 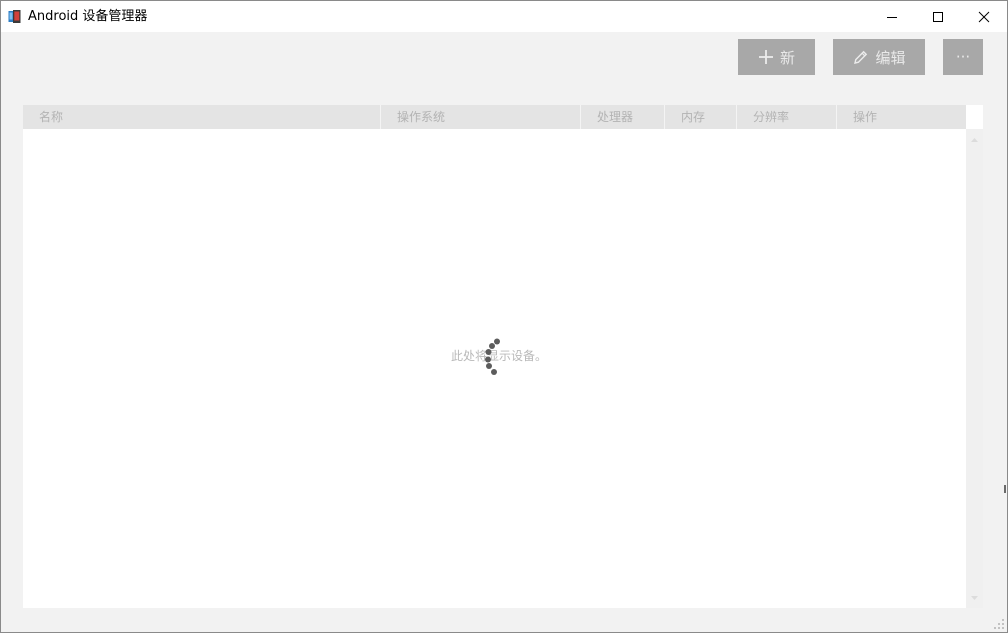 What do you see at coordinates (481, 117) in the screenshot?
I see `column-header-os: 操作系统` at bounding box center [481, 117].